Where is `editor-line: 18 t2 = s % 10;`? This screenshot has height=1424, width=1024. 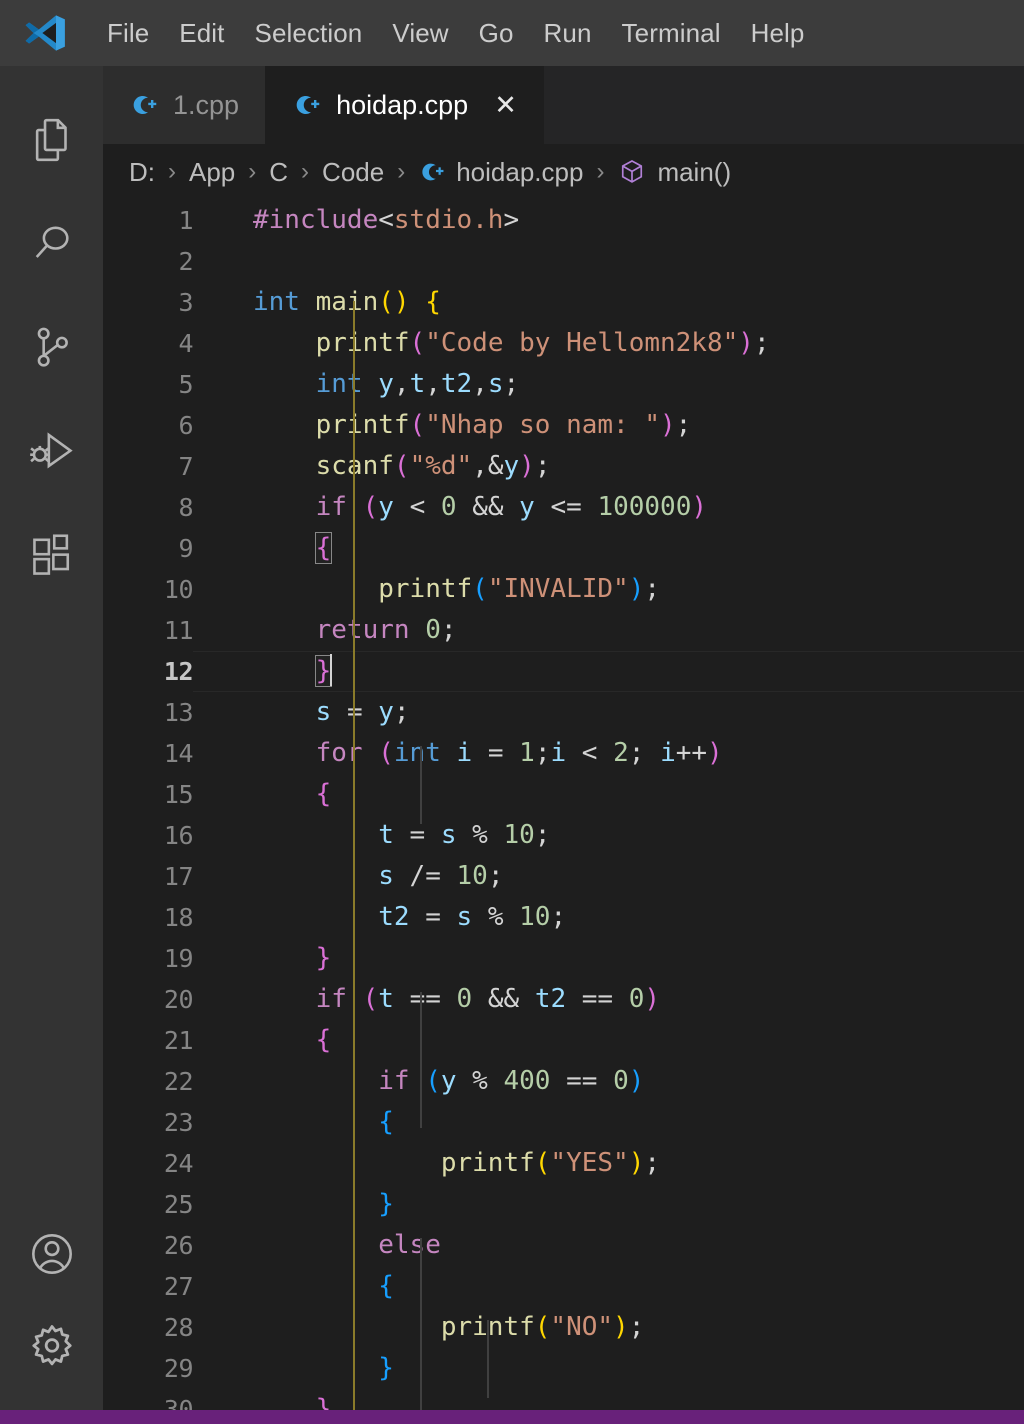
editor-line: 18 t2 = s % 10; is located at coordinates (563, 917).